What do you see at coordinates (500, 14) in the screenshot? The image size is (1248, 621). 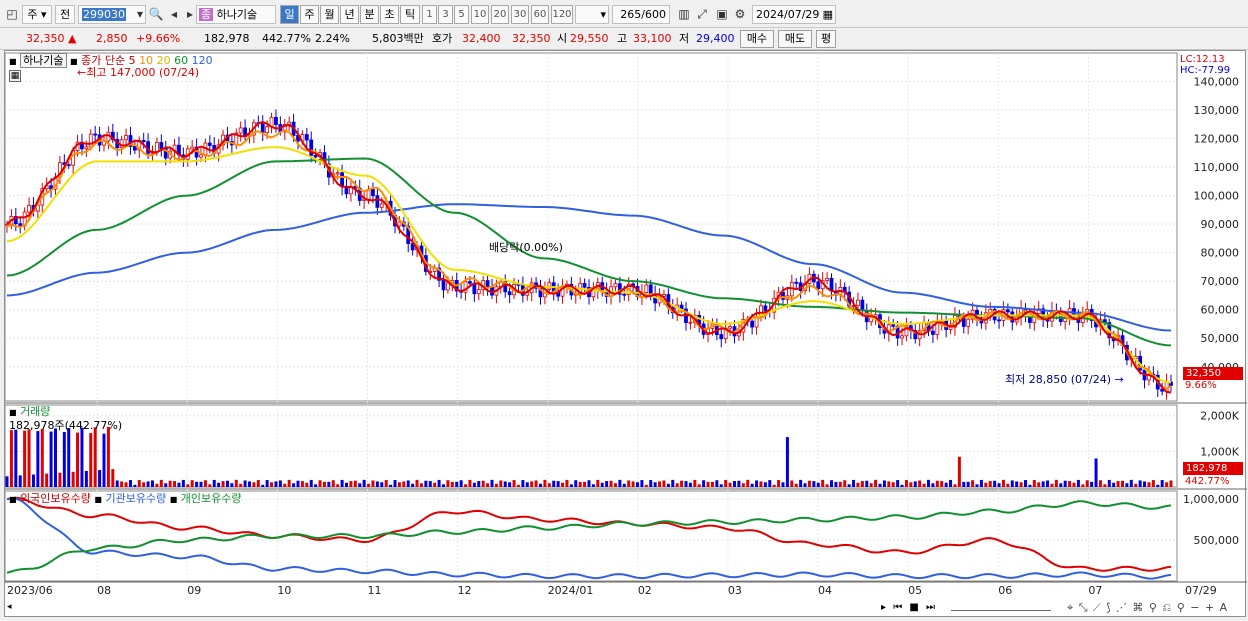 I see `interval-20: 20` at bounding box center [500, 14].